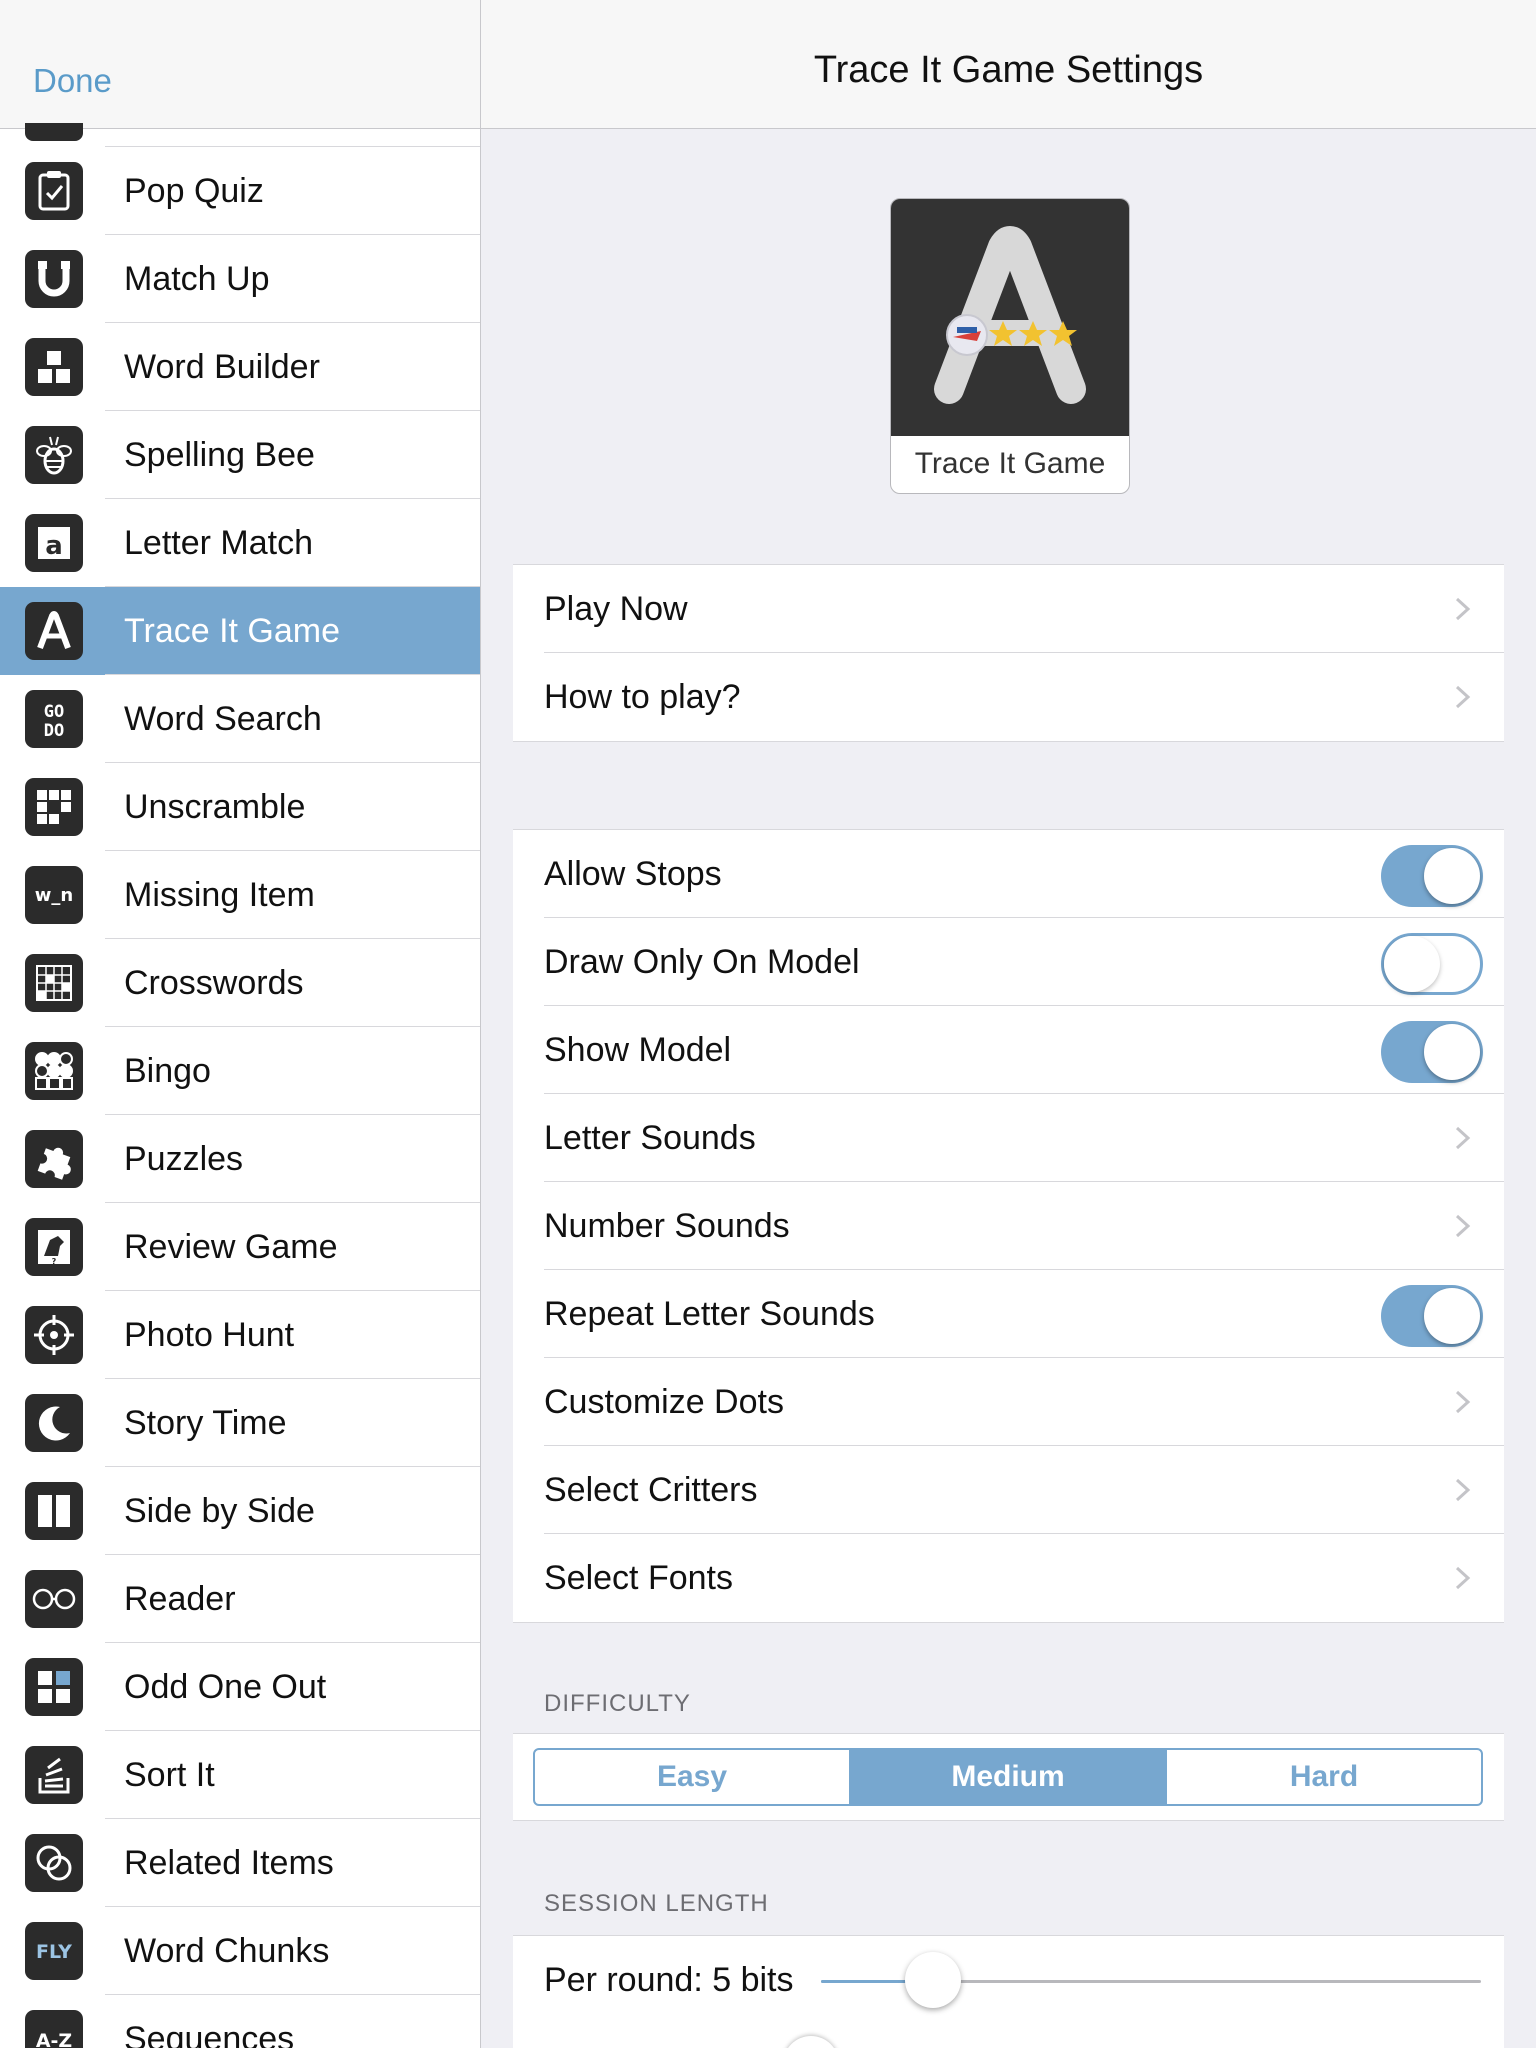 The image size is (1536, 2048). Describe the element at coordinates (240, 1687) in the screenshot. I see `sidebar-item-odd-one-out: Odd One Out` at that location.